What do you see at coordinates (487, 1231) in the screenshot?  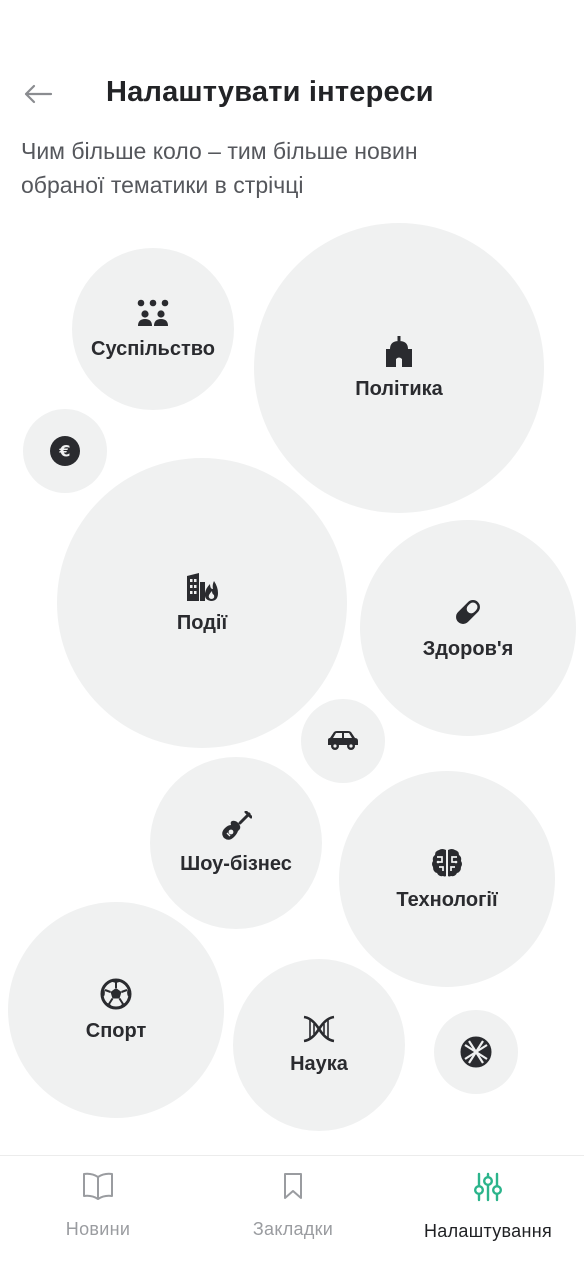 I see `nav-label: Налаштування` at bounding box center [487, 1231].